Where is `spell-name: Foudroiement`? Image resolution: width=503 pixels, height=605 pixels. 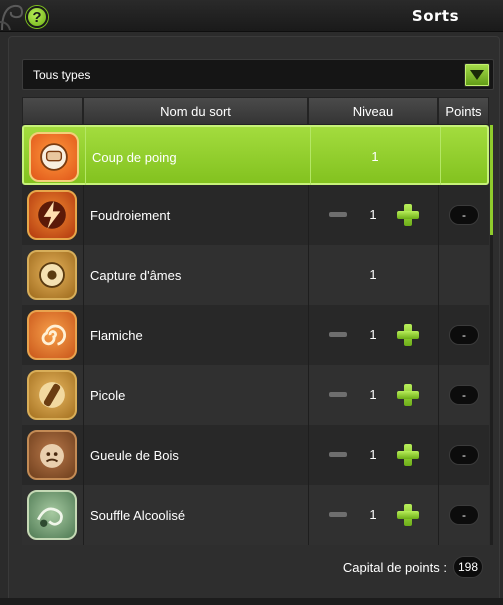 spell-name: Foudroiement is located at coordinates (195, 215).